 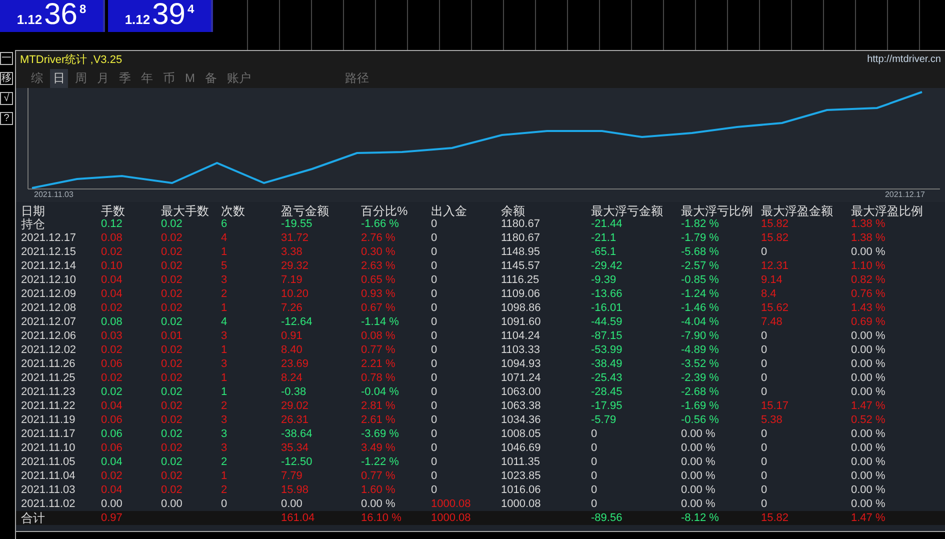 What do you see at coordinates (169, 78) in the screenshot?
I see `tab: 币` at bounding box center [169, 78].